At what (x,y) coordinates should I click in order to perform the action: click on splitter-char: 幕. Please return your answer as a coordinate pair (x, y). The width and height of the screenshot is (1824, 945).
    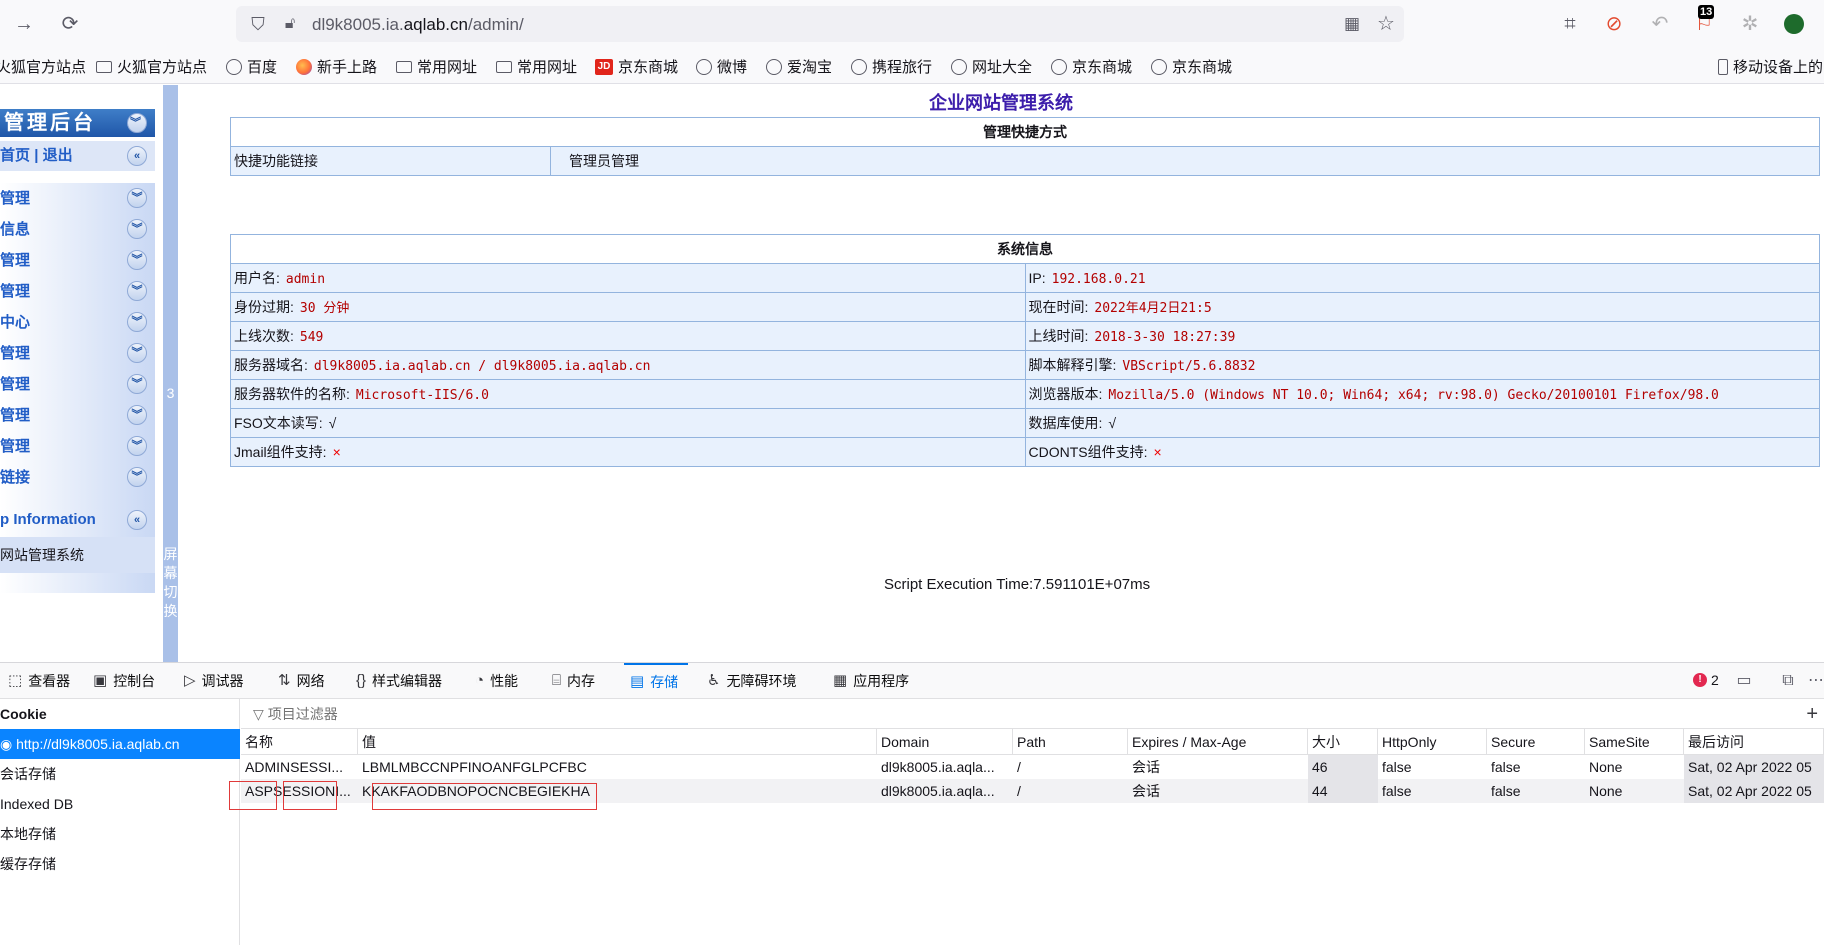
    Looking at the image, I should click on (170, 573).